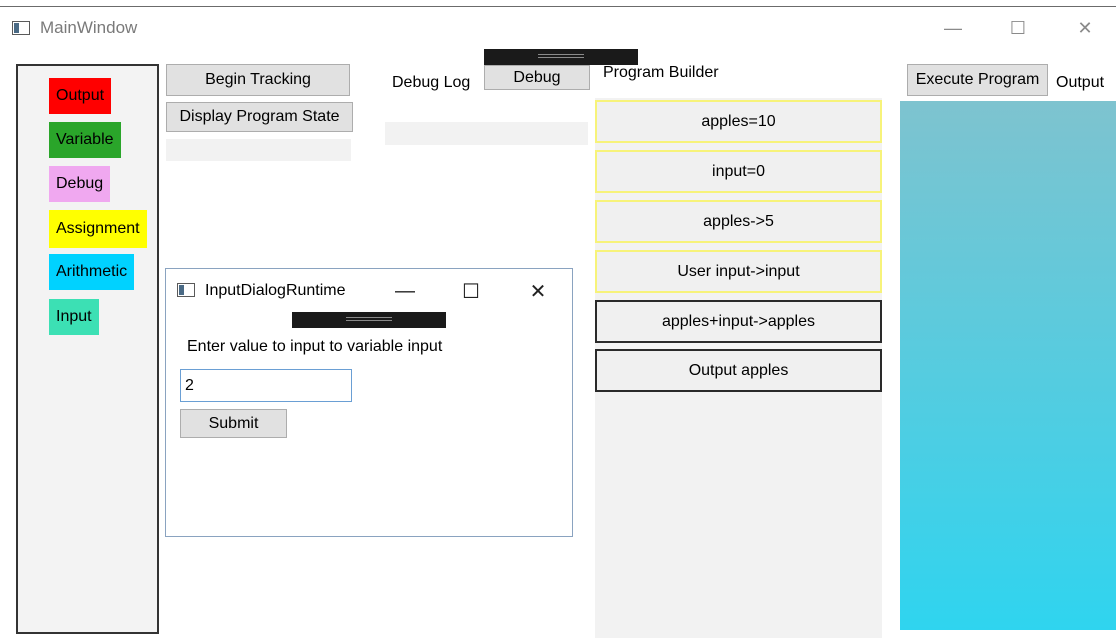 The image size is (1116, 638). Describe the element at coordinates (85, 140) in the screenshot. I see `palette-variable-block: Variable` at that location.